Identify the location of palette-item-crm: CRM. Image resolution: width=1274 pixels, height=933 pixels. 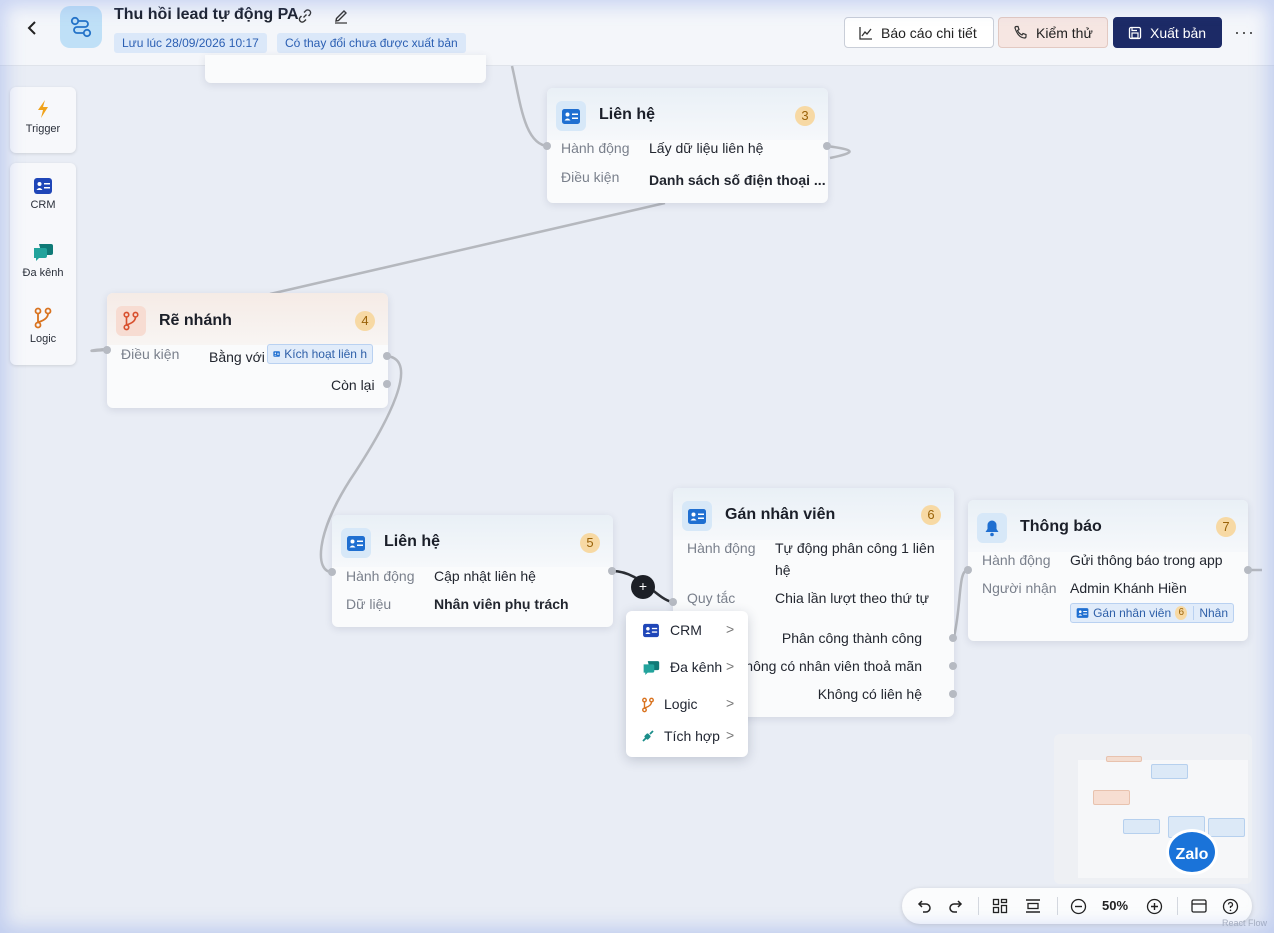
(43, 194).